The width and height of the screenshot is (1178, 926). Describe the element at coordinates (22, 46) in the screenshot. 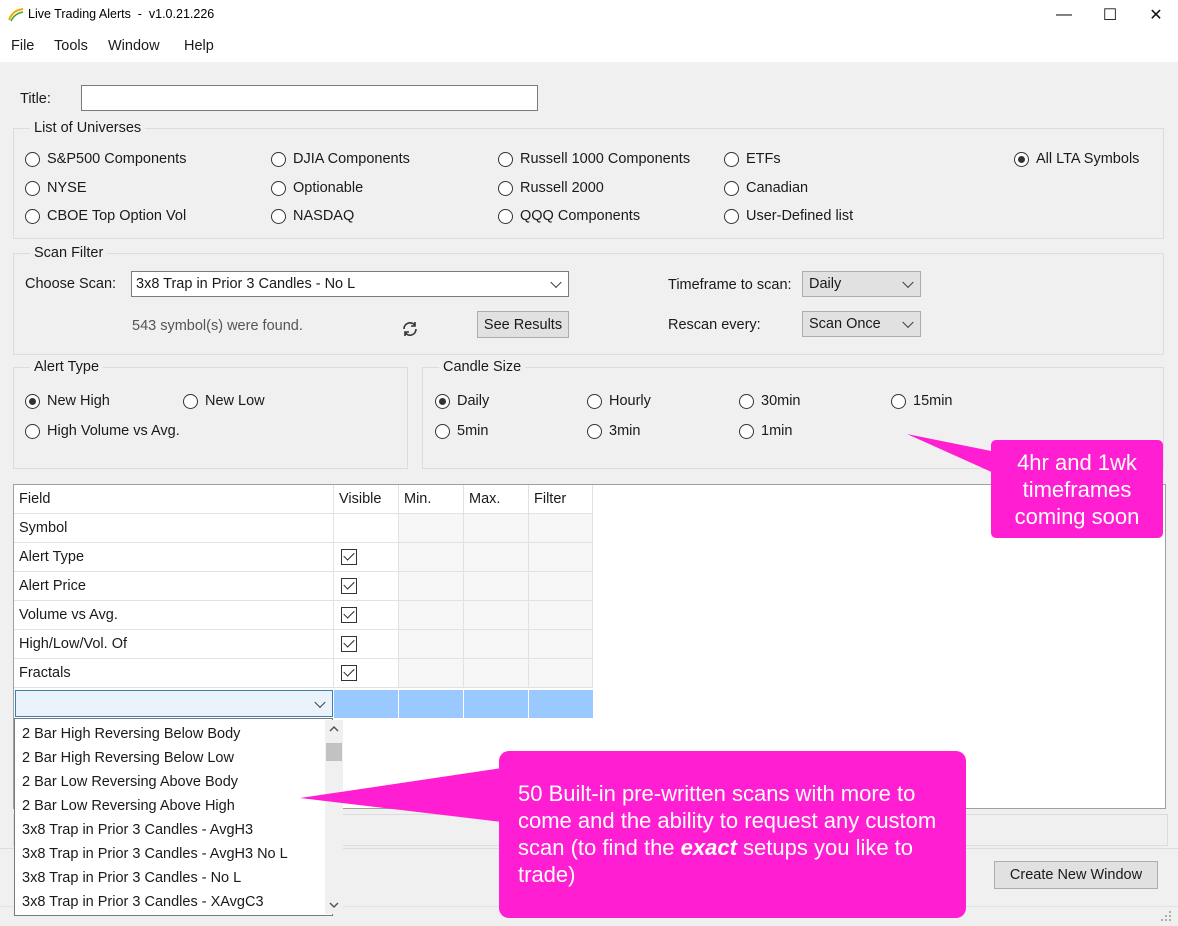

I see `menu-file: File` at that location.